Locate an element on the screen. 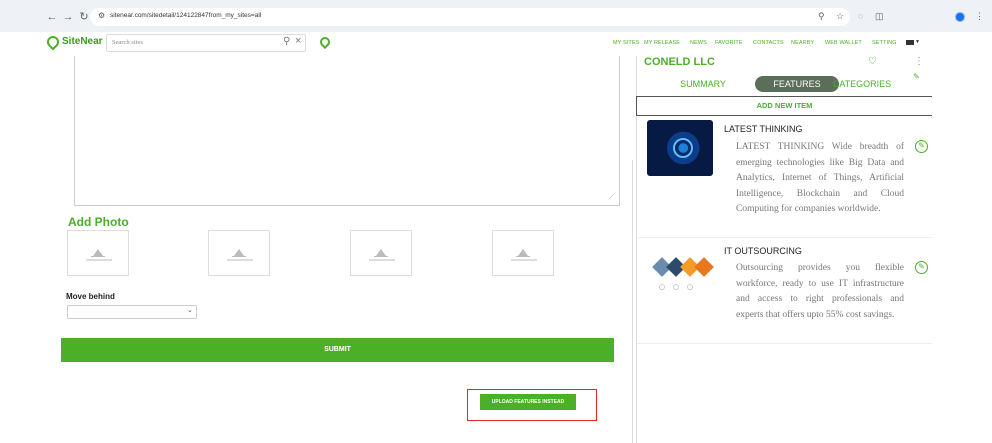 This screenshot has width=992, height=443. tab-summary: SUMMARY is located at coordinates (703, 84).